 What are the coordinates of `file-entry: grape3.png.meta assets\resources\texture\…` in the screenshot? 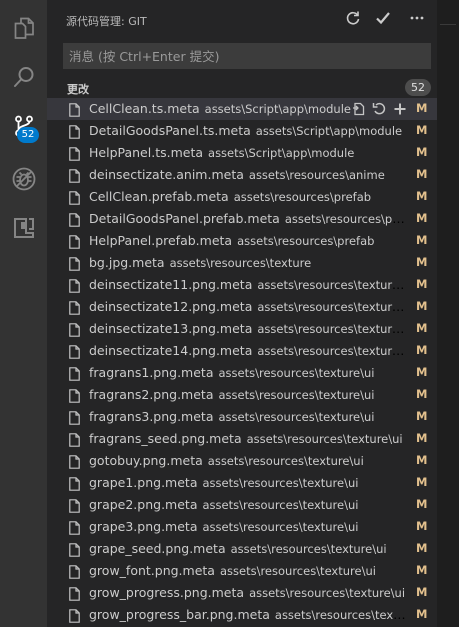 It's located at (249, 527).